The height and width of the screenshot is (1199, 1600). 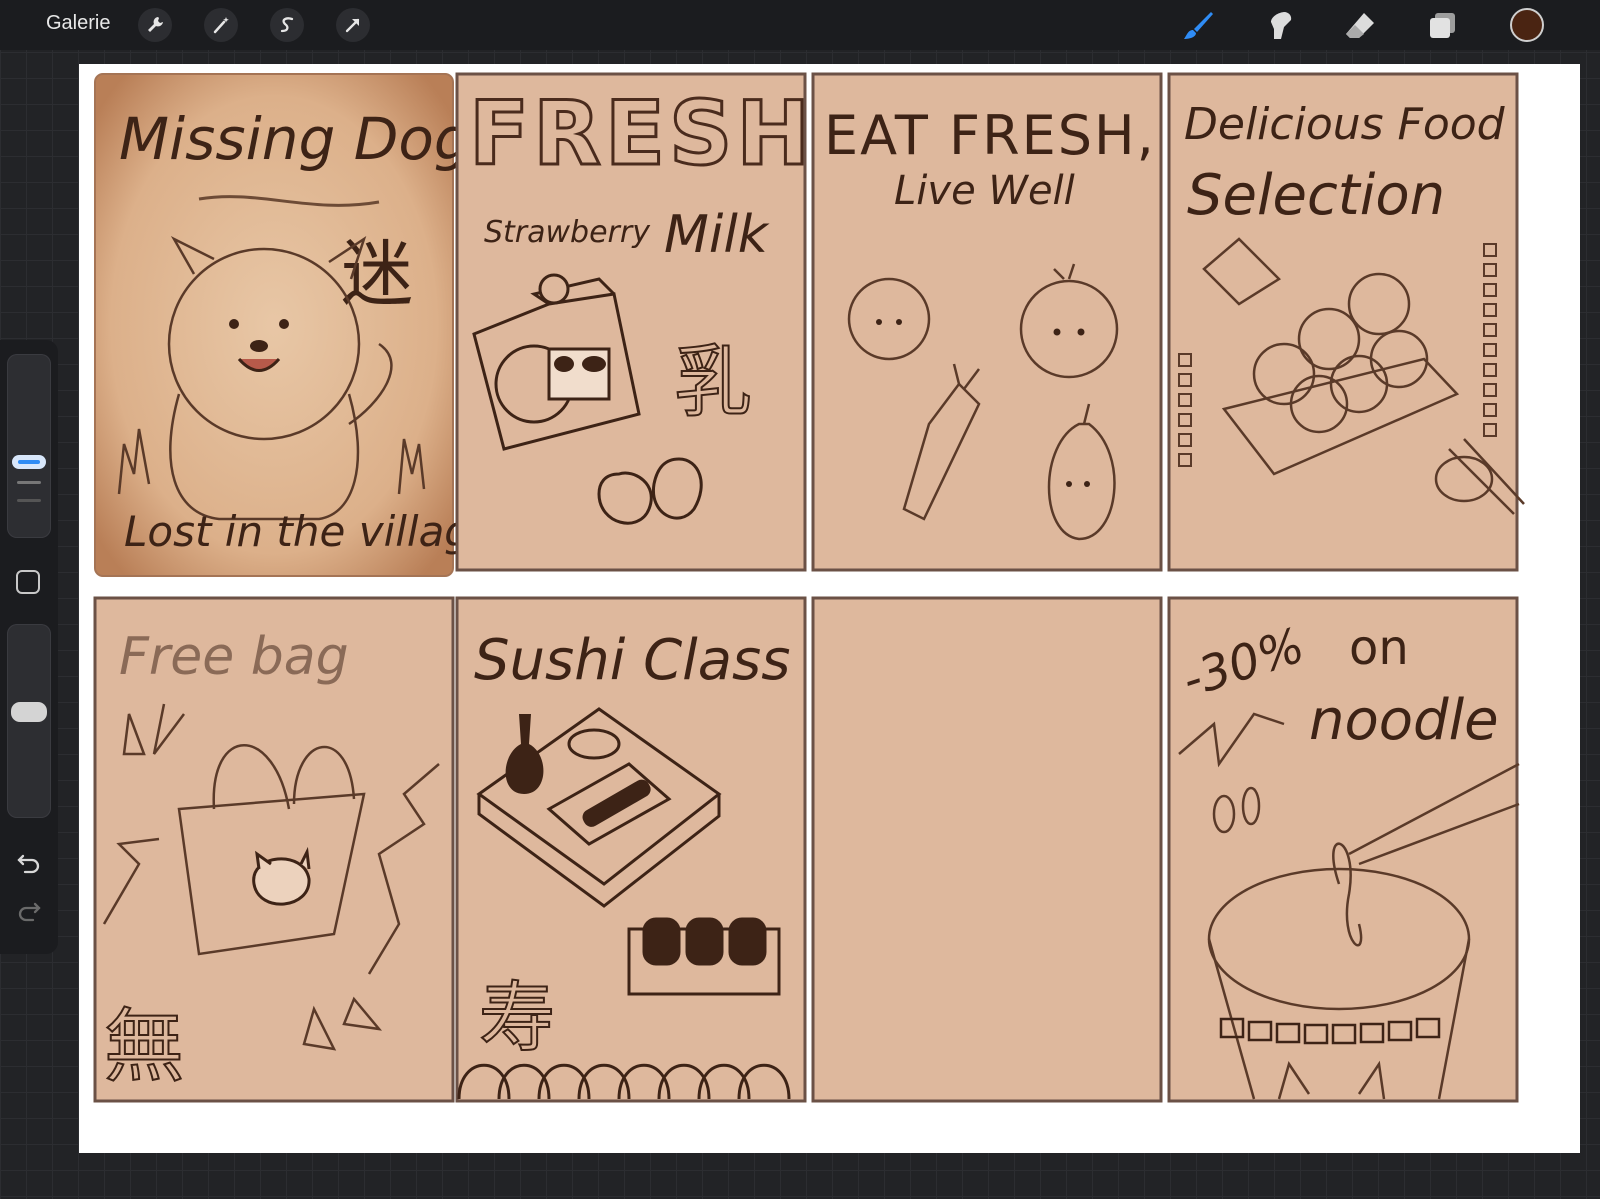 I want to click on left-sidebar, so click(x=29, y=647).